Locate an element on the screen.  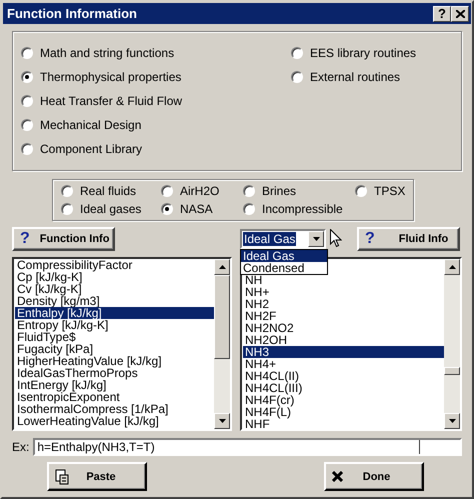
list-item: CompressibilityFactor is located at coordinates (114, 265).